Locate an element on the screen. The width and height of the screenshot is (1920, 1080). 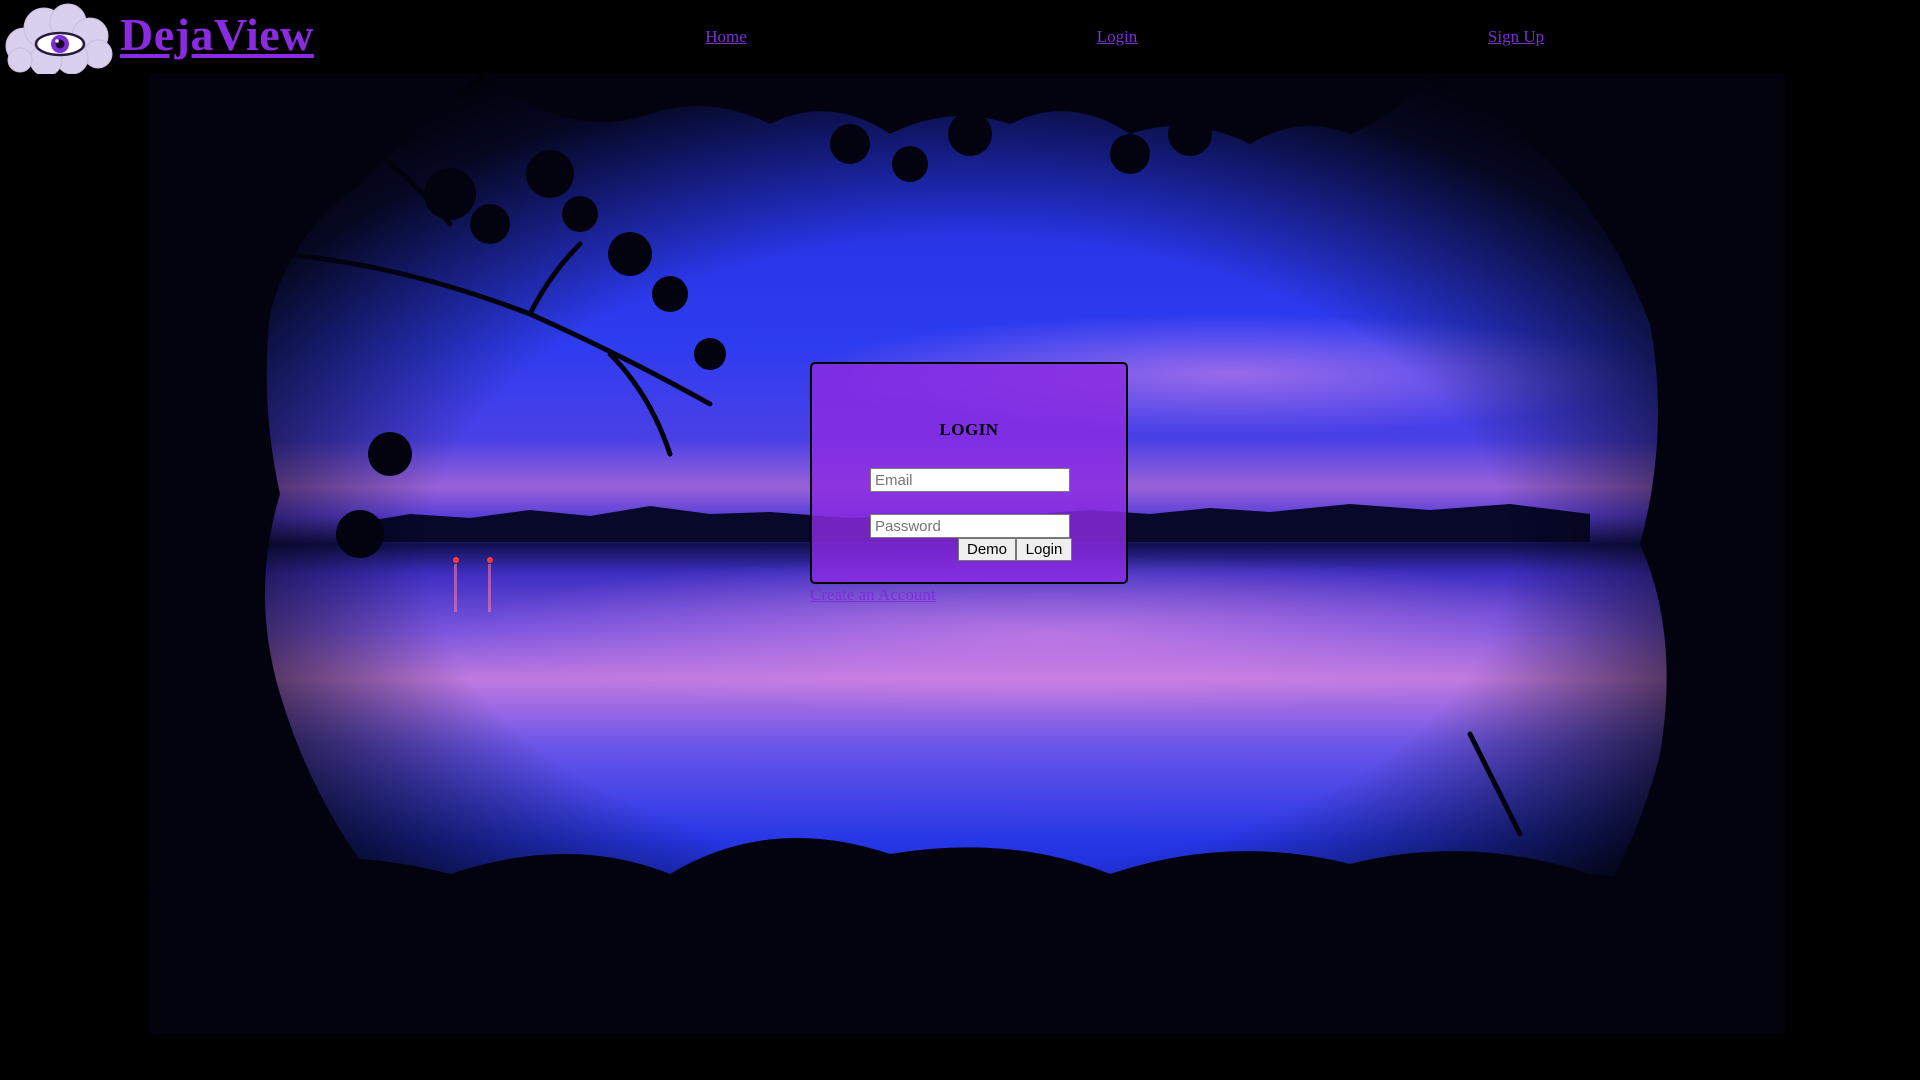
login-card: LOGIN Demo Login is located at coordinates (969, 473).